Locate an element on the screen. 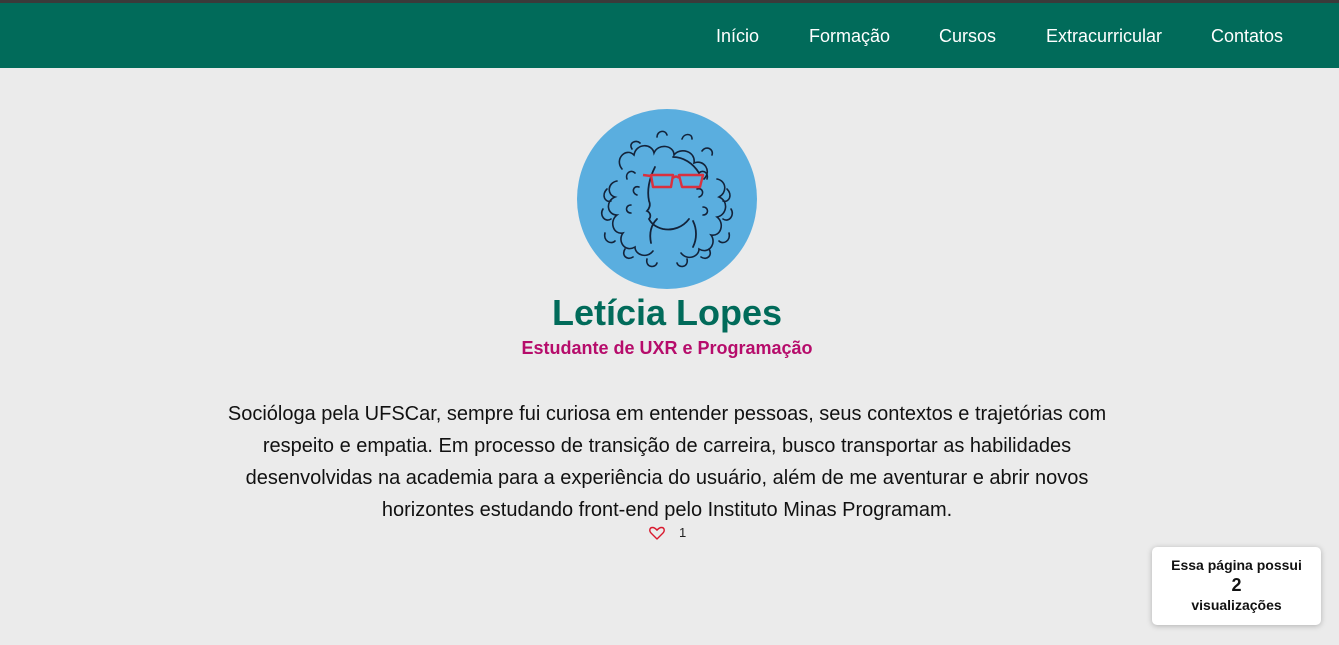  nav-item-extracurricular: Extracurricular is located at coordinates (1104, 36).